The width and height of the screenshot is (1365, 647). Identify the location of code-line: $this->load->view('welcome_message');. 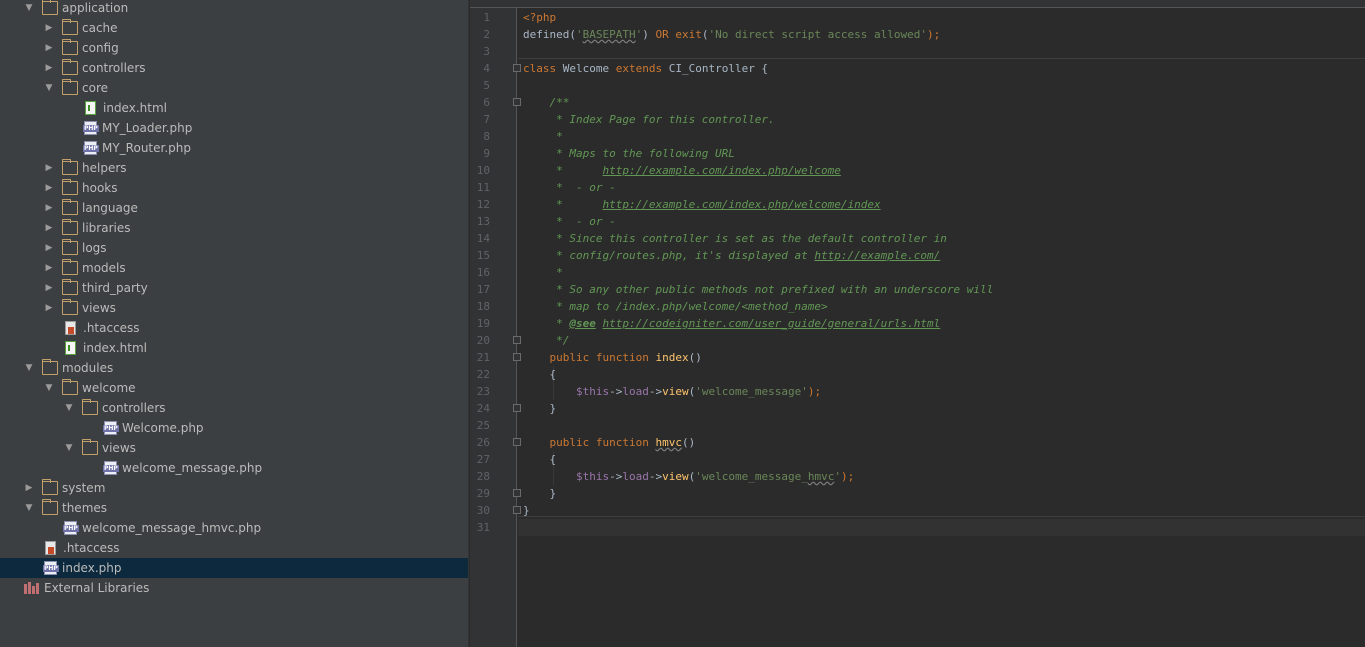
(944, 391).